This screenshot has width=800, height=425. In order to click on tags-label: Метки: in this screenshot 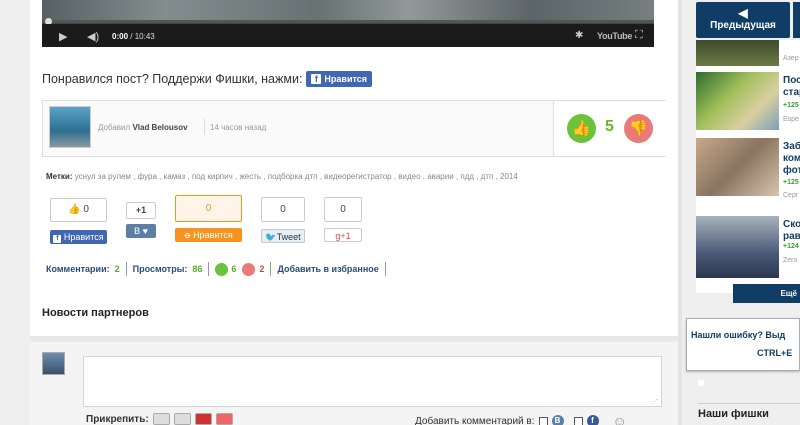, I will do `click(59, 176)`.